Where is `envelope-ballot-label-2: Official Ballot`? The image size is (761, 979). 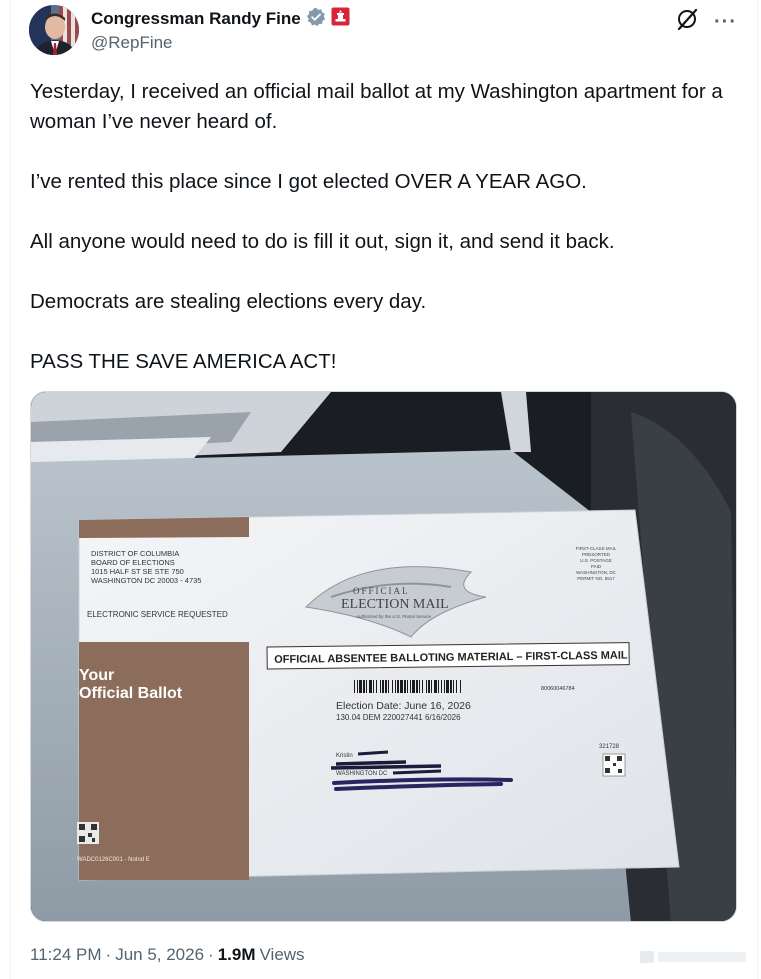 envelope-ballot-label-2: Official Ballot is located at coordinates (131, 693).